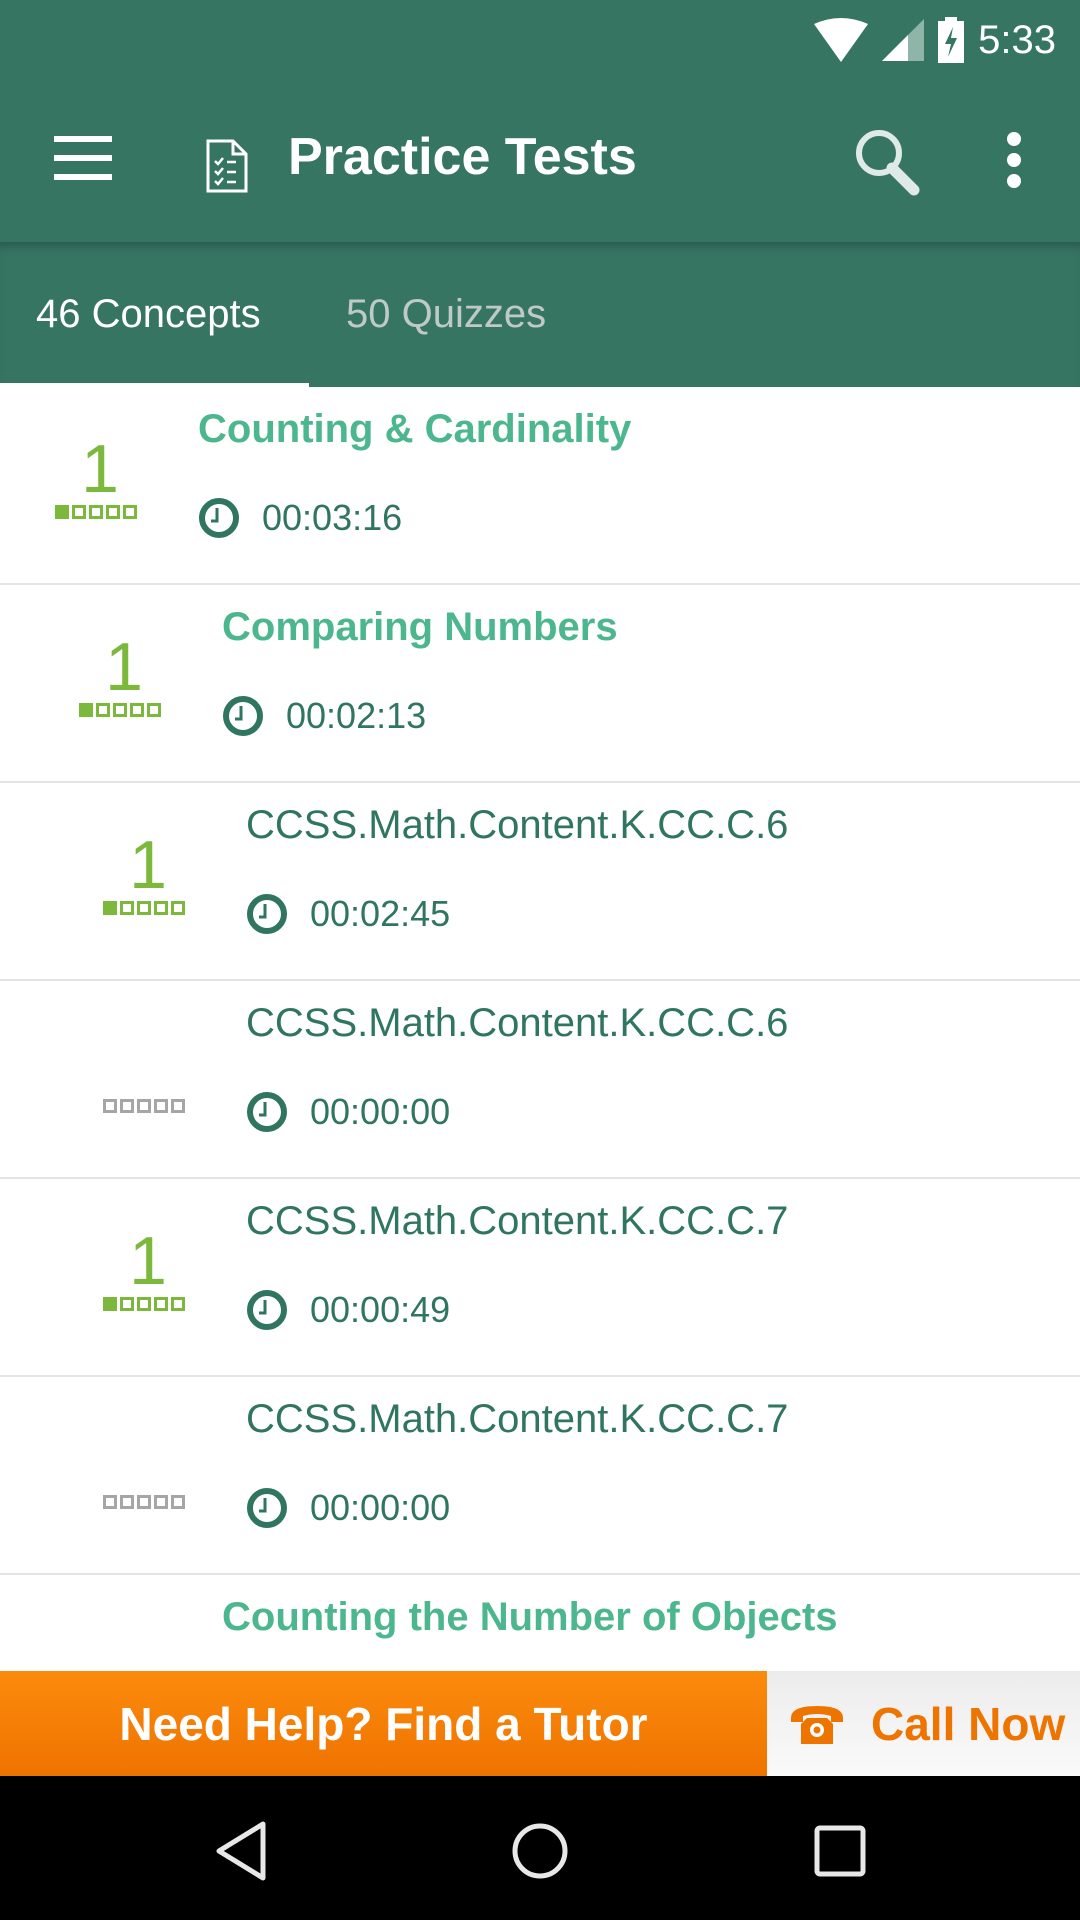  I want to click on timer: 00:02:13, so click(324, 716).